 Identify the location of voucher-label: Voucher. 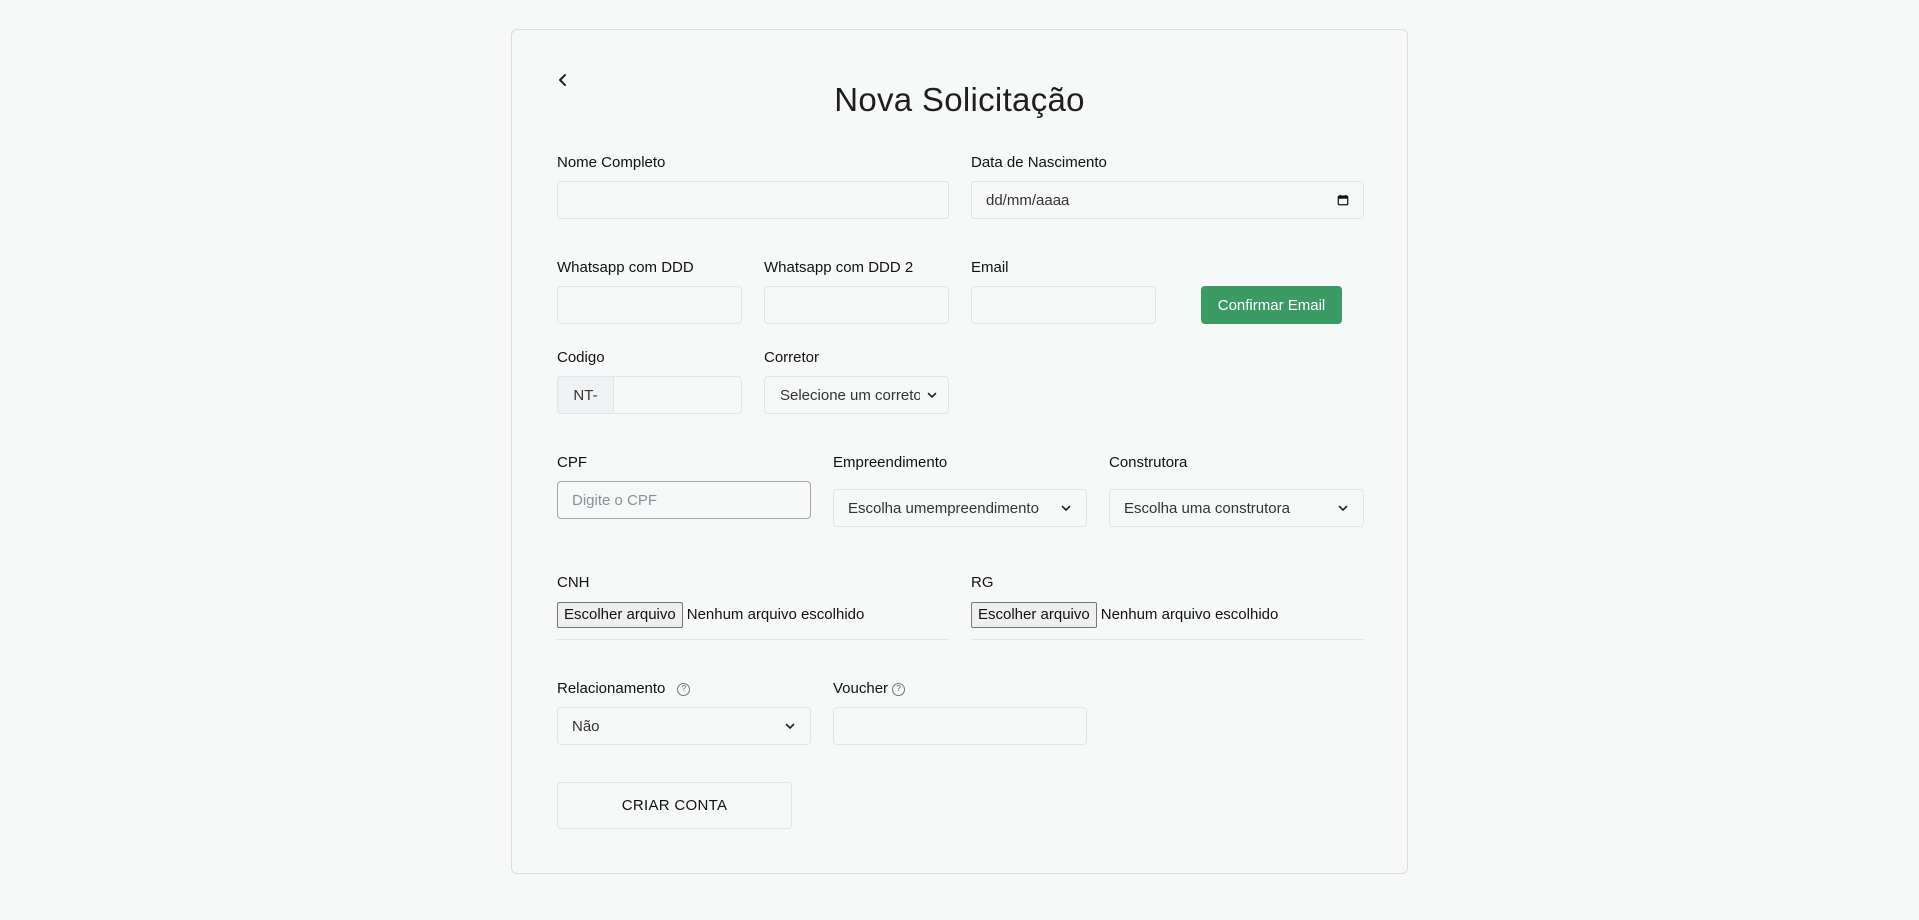
(861, 688).